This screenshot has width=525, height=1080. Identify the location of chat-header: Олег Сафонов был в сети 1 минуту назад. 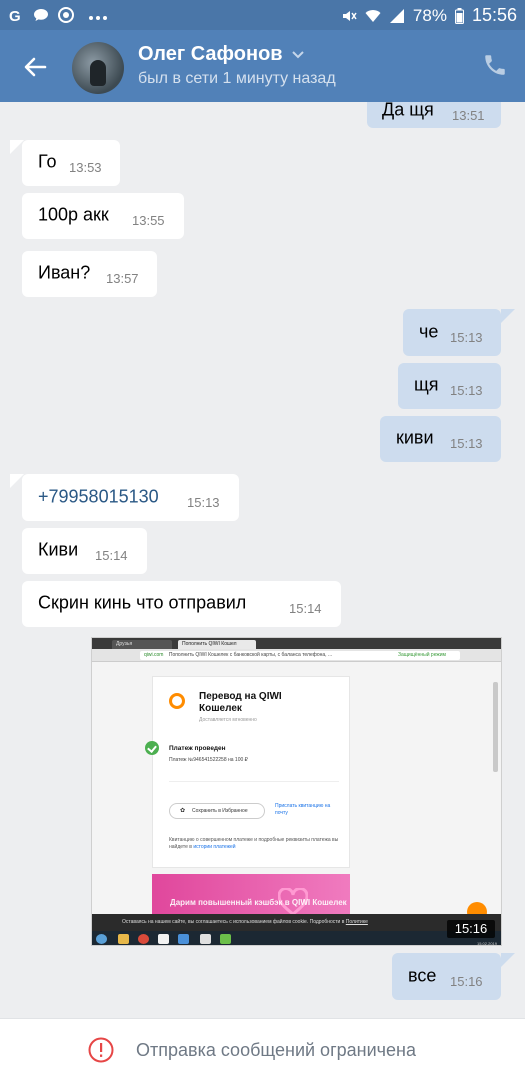
(262, 66).